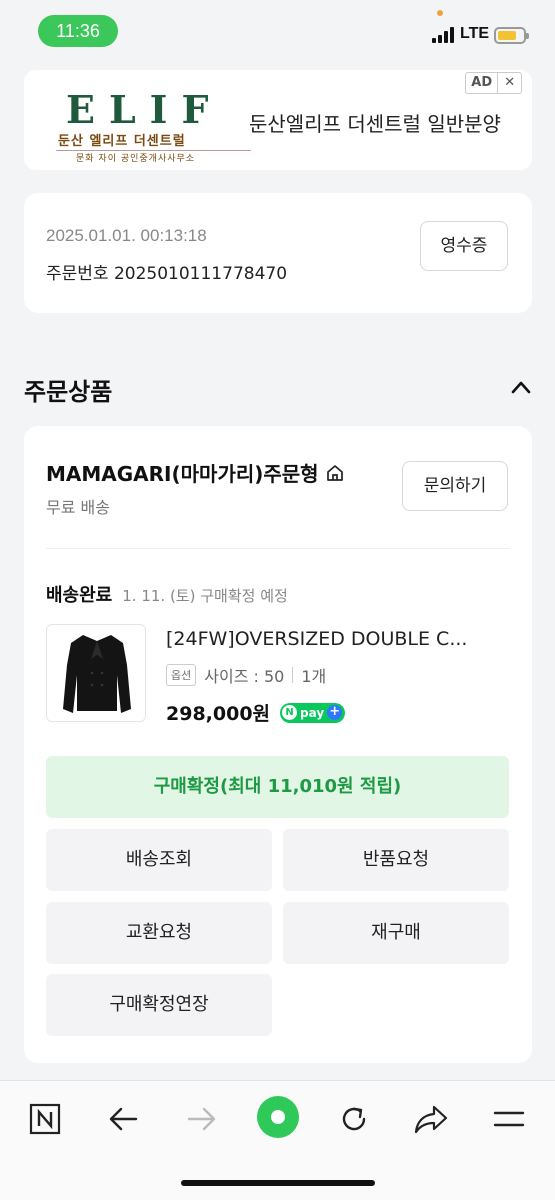 The image size is (555, 1200). What do you see at coordinates (181, 675) in the screenshot?
I see `option-tag: 옵션` at bounding box center [181, 675].